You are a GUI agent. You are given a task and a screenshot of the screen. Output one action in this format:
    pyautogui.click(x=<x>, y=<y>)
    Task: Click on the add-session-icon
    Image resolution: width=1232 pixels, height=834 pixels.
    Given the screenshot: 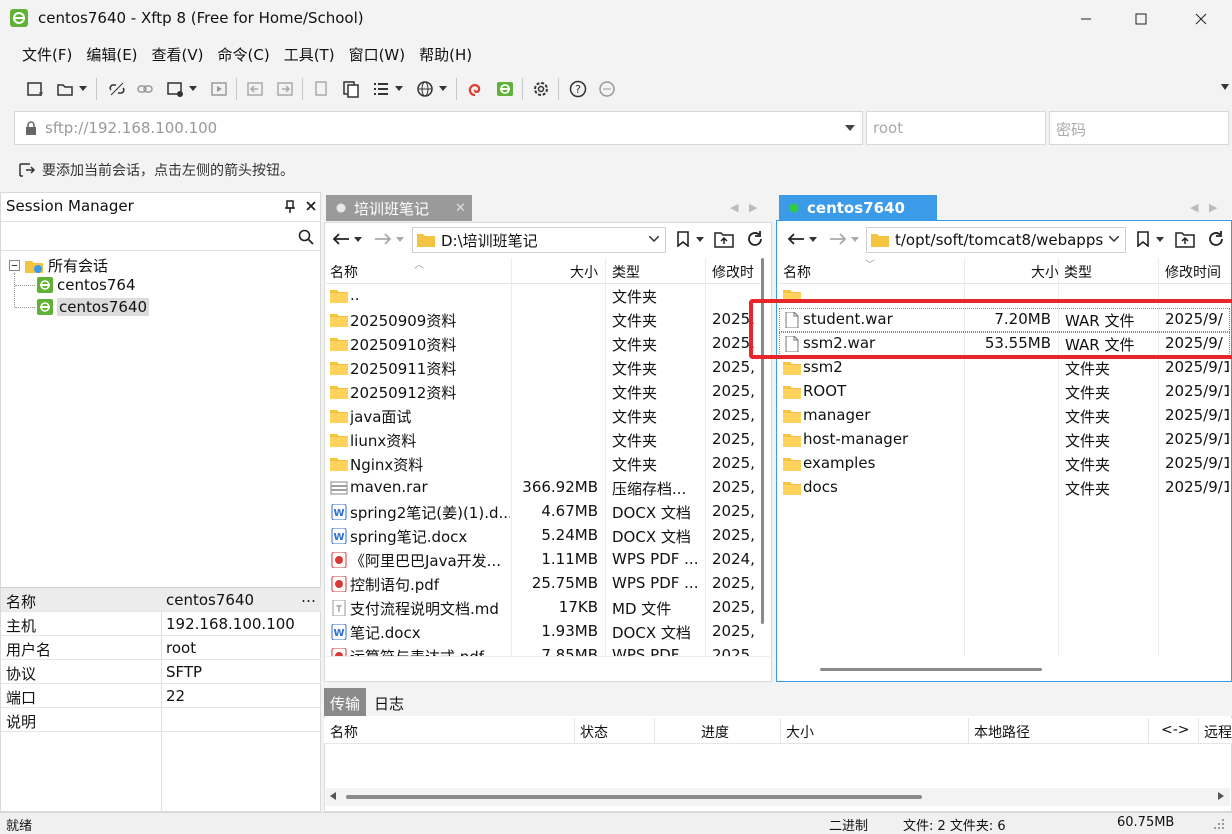 What is the action you would take?
    pyautogui.click(x=27, y=170)
    